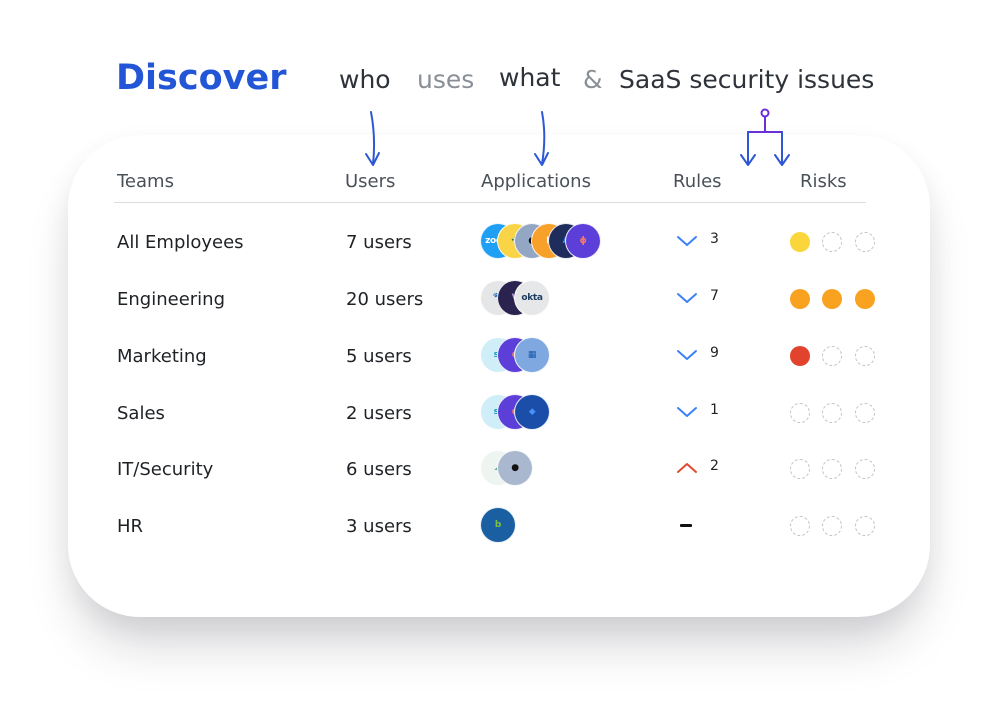 The image size is (994, 704). What do you see at coordinates (497, 356) in the screenshot?
I see `table-row: Marketing5 userssfɸ▦9` at bounding box center [497, 356].